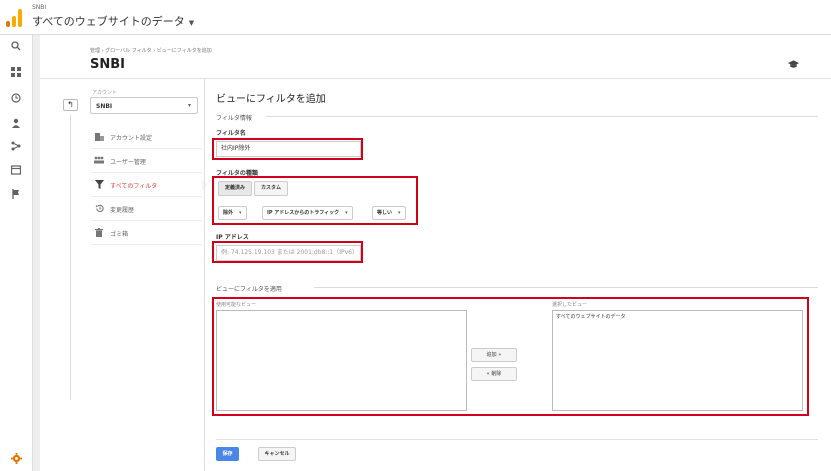 Image resolution: width=831 pixels, height=471 pixels. Describe the element at coordinates (16, 74) in the screenshot. I see `dashboard-icon` at that location.